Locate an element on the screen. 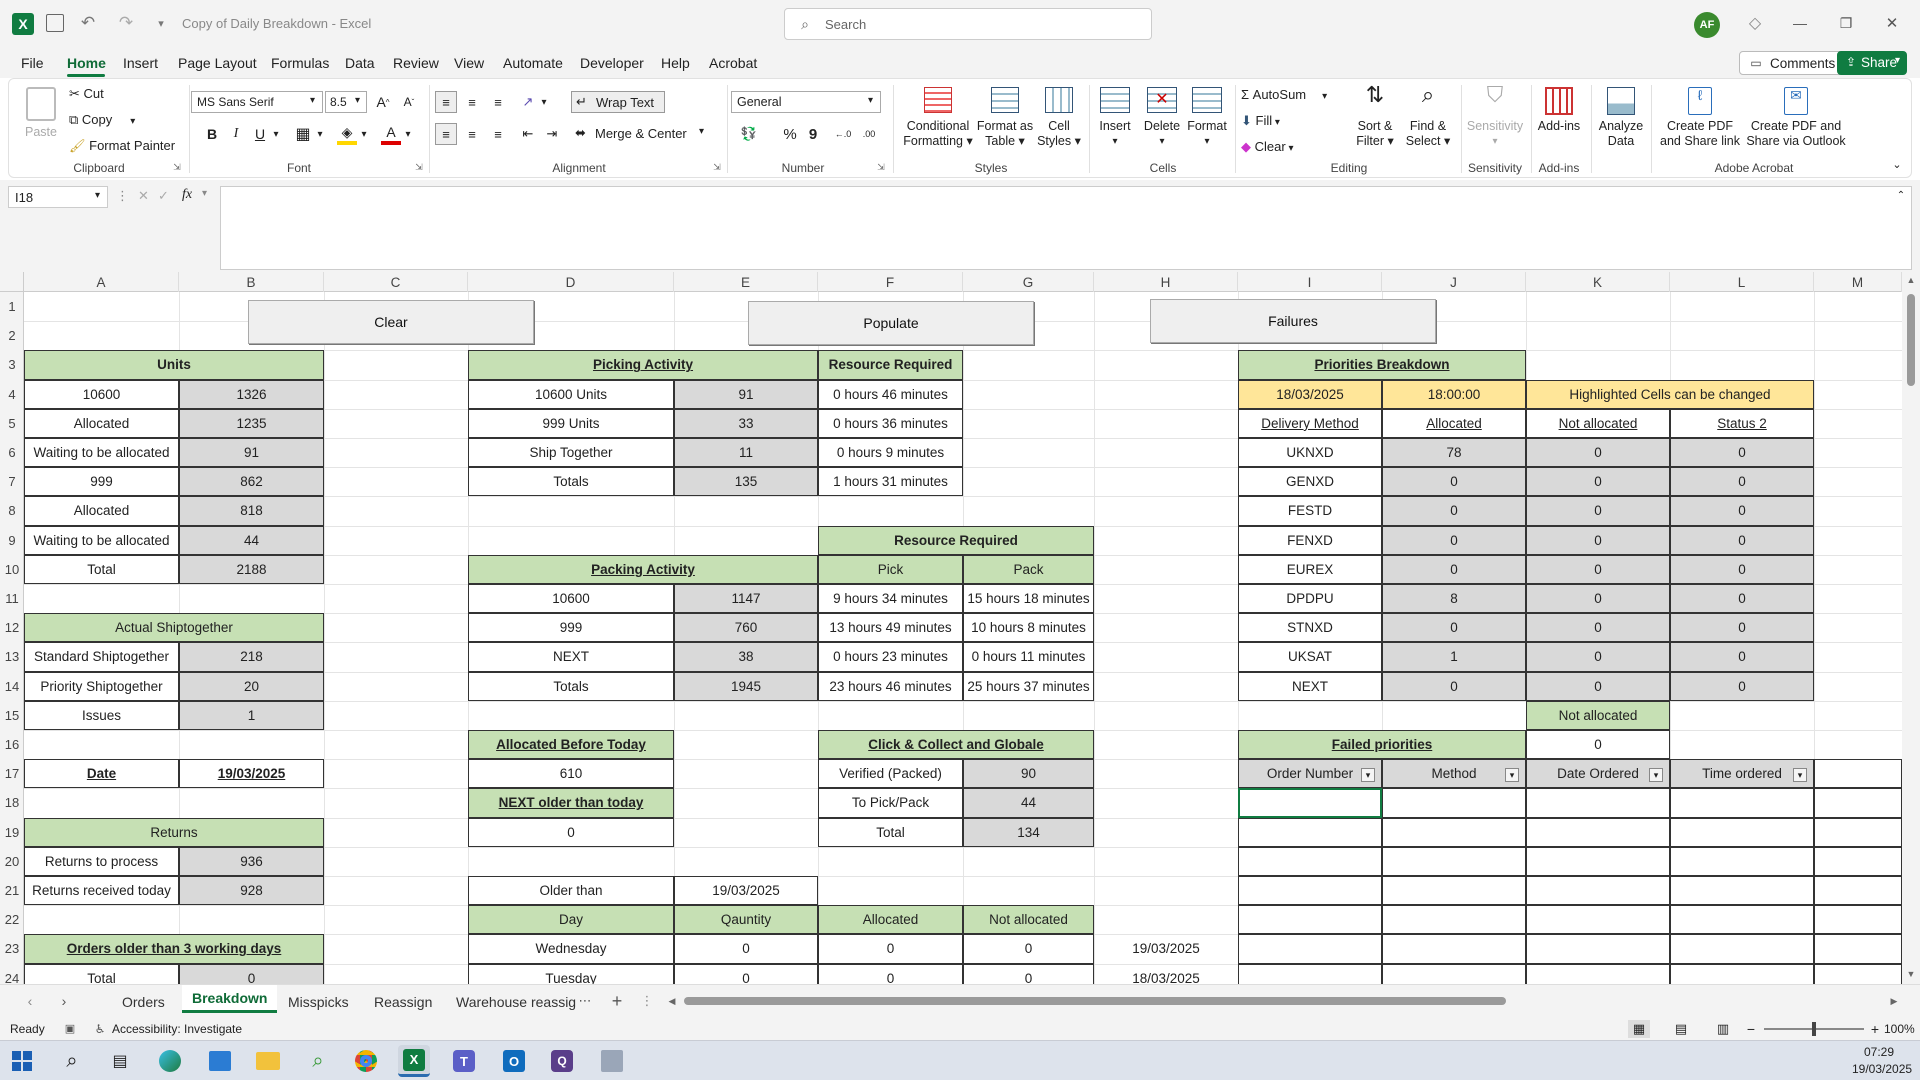 This screenshot has height=1080, width=1920. priorities-allocated: 78 is located at coordinates (1454, 453).